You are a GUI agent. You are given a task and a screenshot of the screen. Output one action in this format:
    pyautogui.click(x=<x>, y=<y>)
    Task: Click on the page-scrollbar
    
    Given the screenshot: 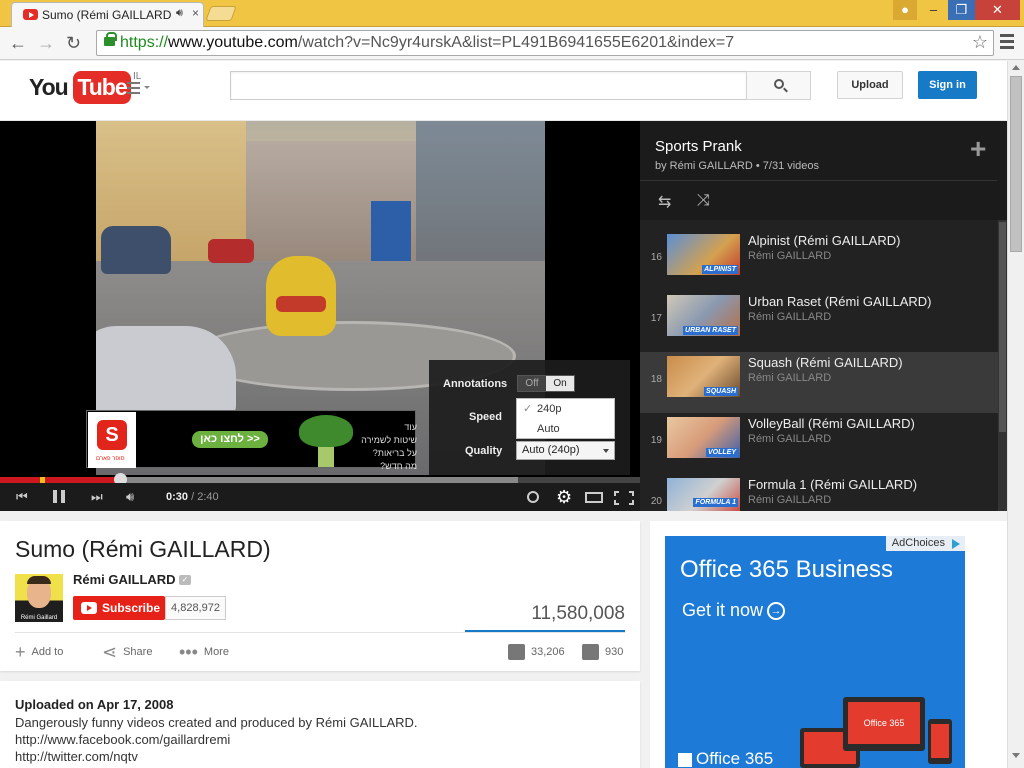 What is the action you would take?
    pyautogui.click(x=1015, y=414)
    